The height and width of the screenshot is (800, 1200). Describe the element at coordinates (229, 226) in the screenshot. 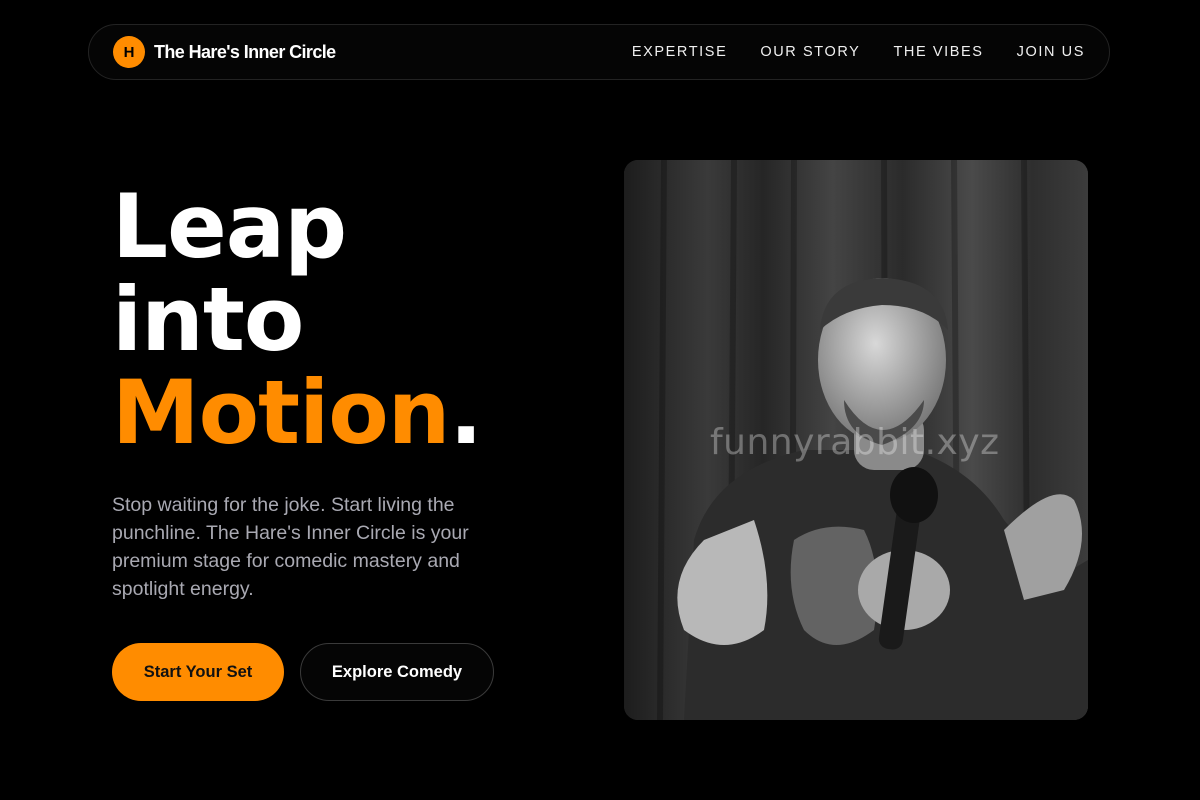

I see `headline-line-1: Leap` at that location.